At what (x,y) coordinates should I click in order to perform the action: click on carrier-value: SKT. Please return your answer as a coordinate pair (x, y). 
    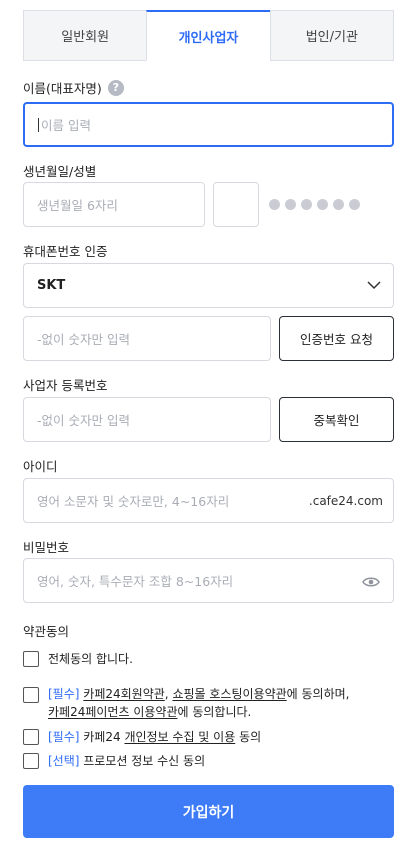
    Looking at the image, I should click on (51, 285).